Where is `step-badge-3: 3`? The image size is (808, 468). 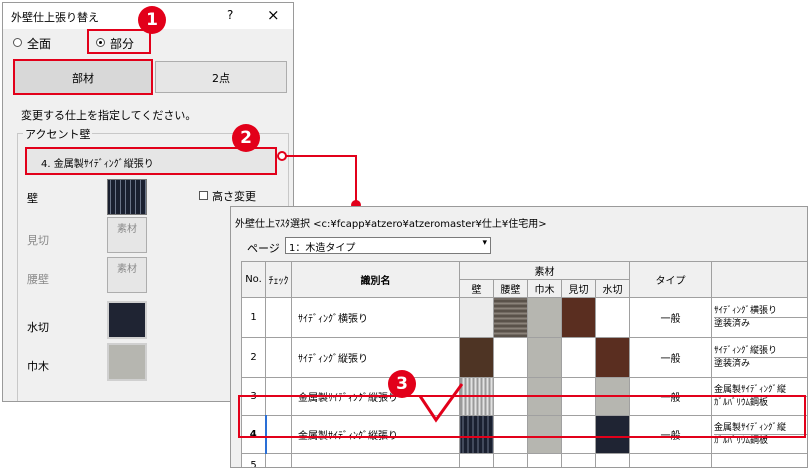
step-badge-3: 3 is located at coordinates (402, 384).